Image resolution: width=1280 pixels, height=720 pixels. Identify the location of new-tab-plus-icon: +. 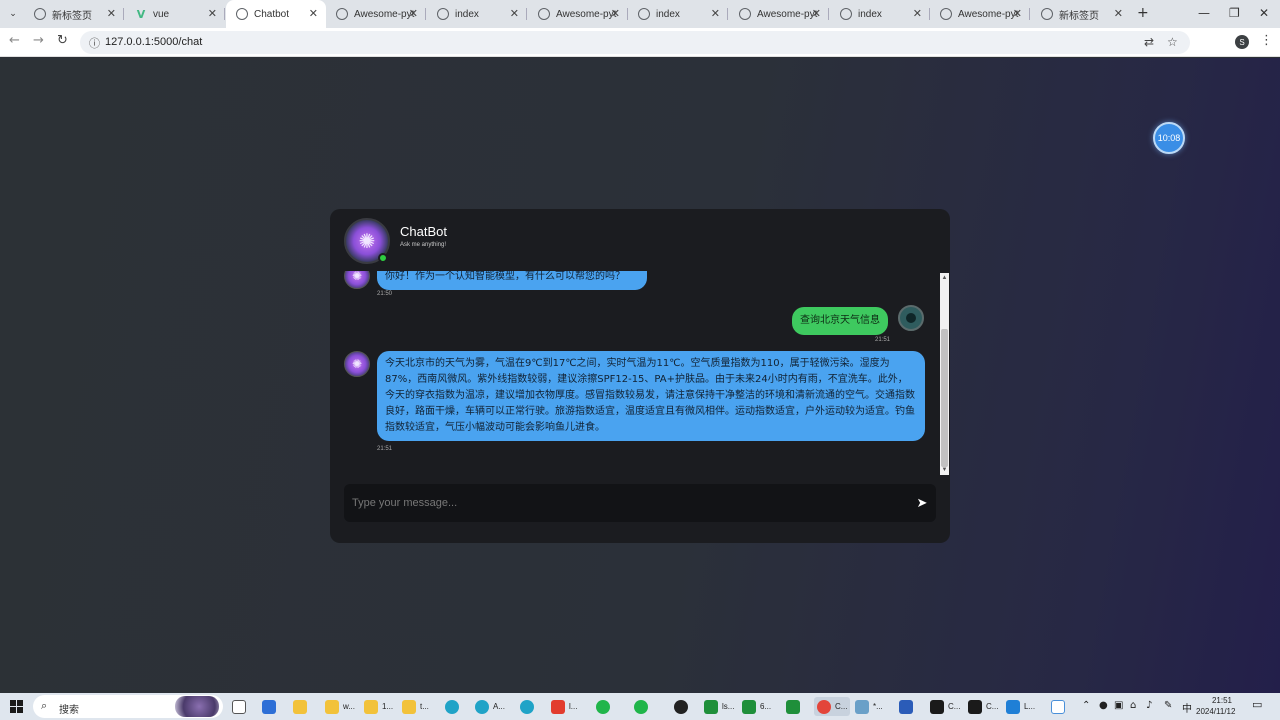
(1143, 13).